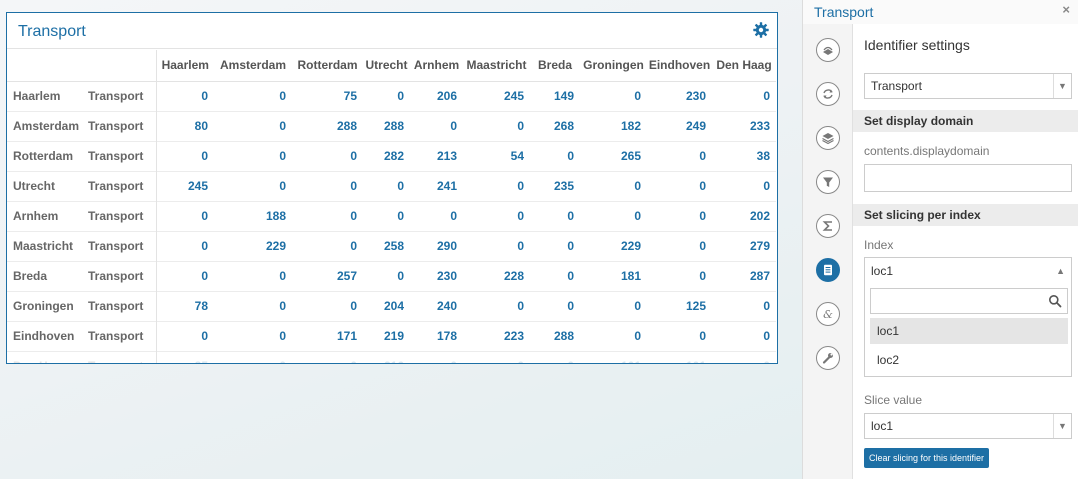 The image size is (1078, 479). I want to click on index-option-loc1: loc1, so click(969, 331).